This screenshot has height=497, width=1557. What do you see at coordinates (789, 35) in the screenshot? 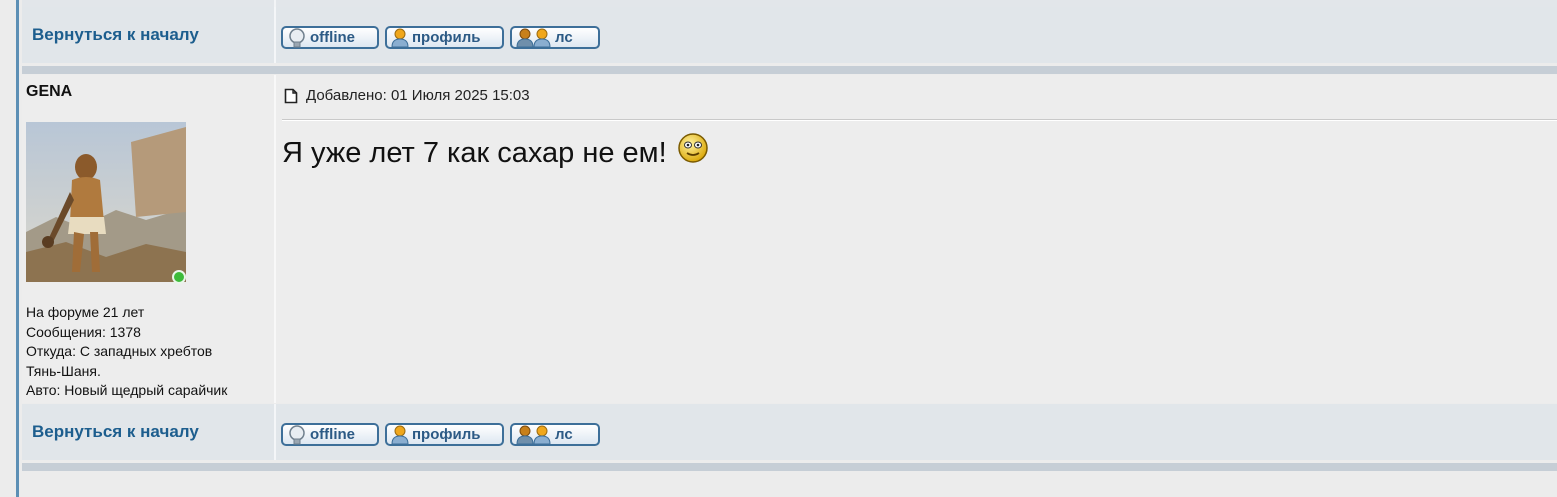
I see `post-nav-row-top: Вернуться к началу offline профиль лс` at bounding box center [789, 35].